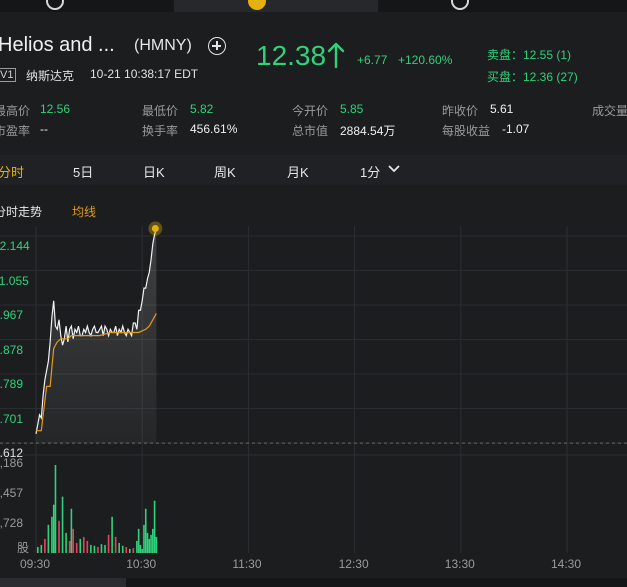 The image size is (627, 587). Describe the element at coordinates (459, 564) in the screenshot. I see `x-tick-label: 13:30` at that location.